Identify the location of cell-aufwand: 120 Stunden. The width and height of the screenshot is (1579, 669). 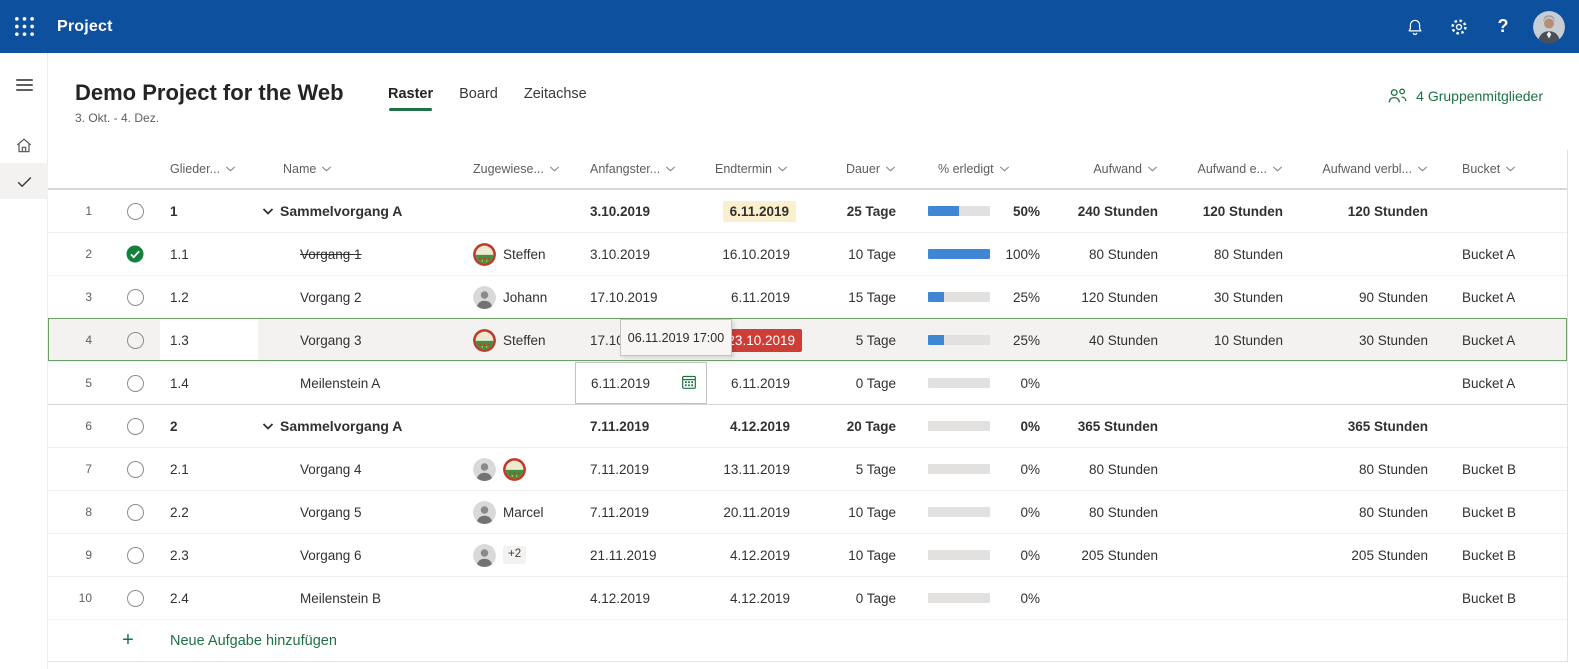
(1107, 297).